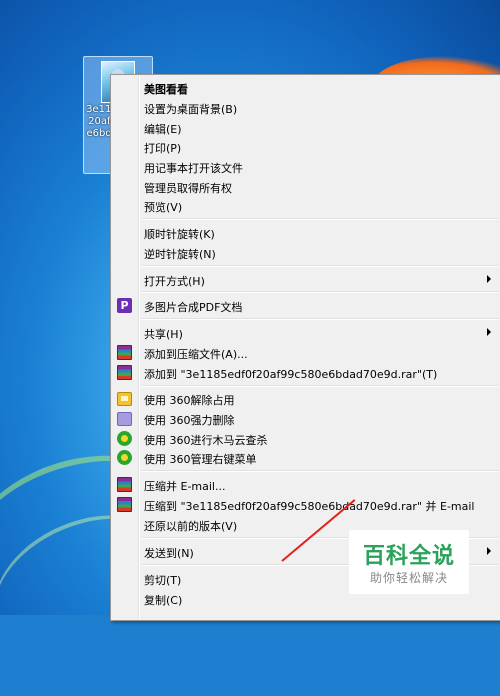 This screenshot has width=500, height=696. What do you see at coordinates (163, 600) in the screenshot?
I see `menu-item-label: 复制(C)` at bounding box center [163, 600].